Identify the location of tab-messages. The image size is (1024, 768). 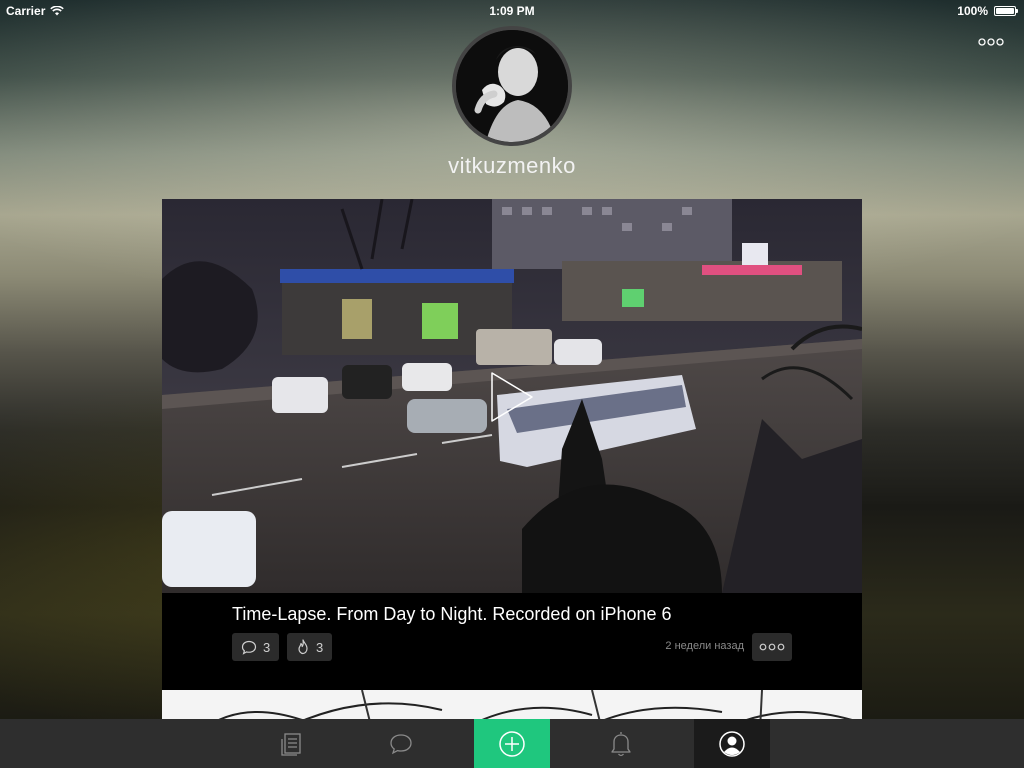
(401, 743).